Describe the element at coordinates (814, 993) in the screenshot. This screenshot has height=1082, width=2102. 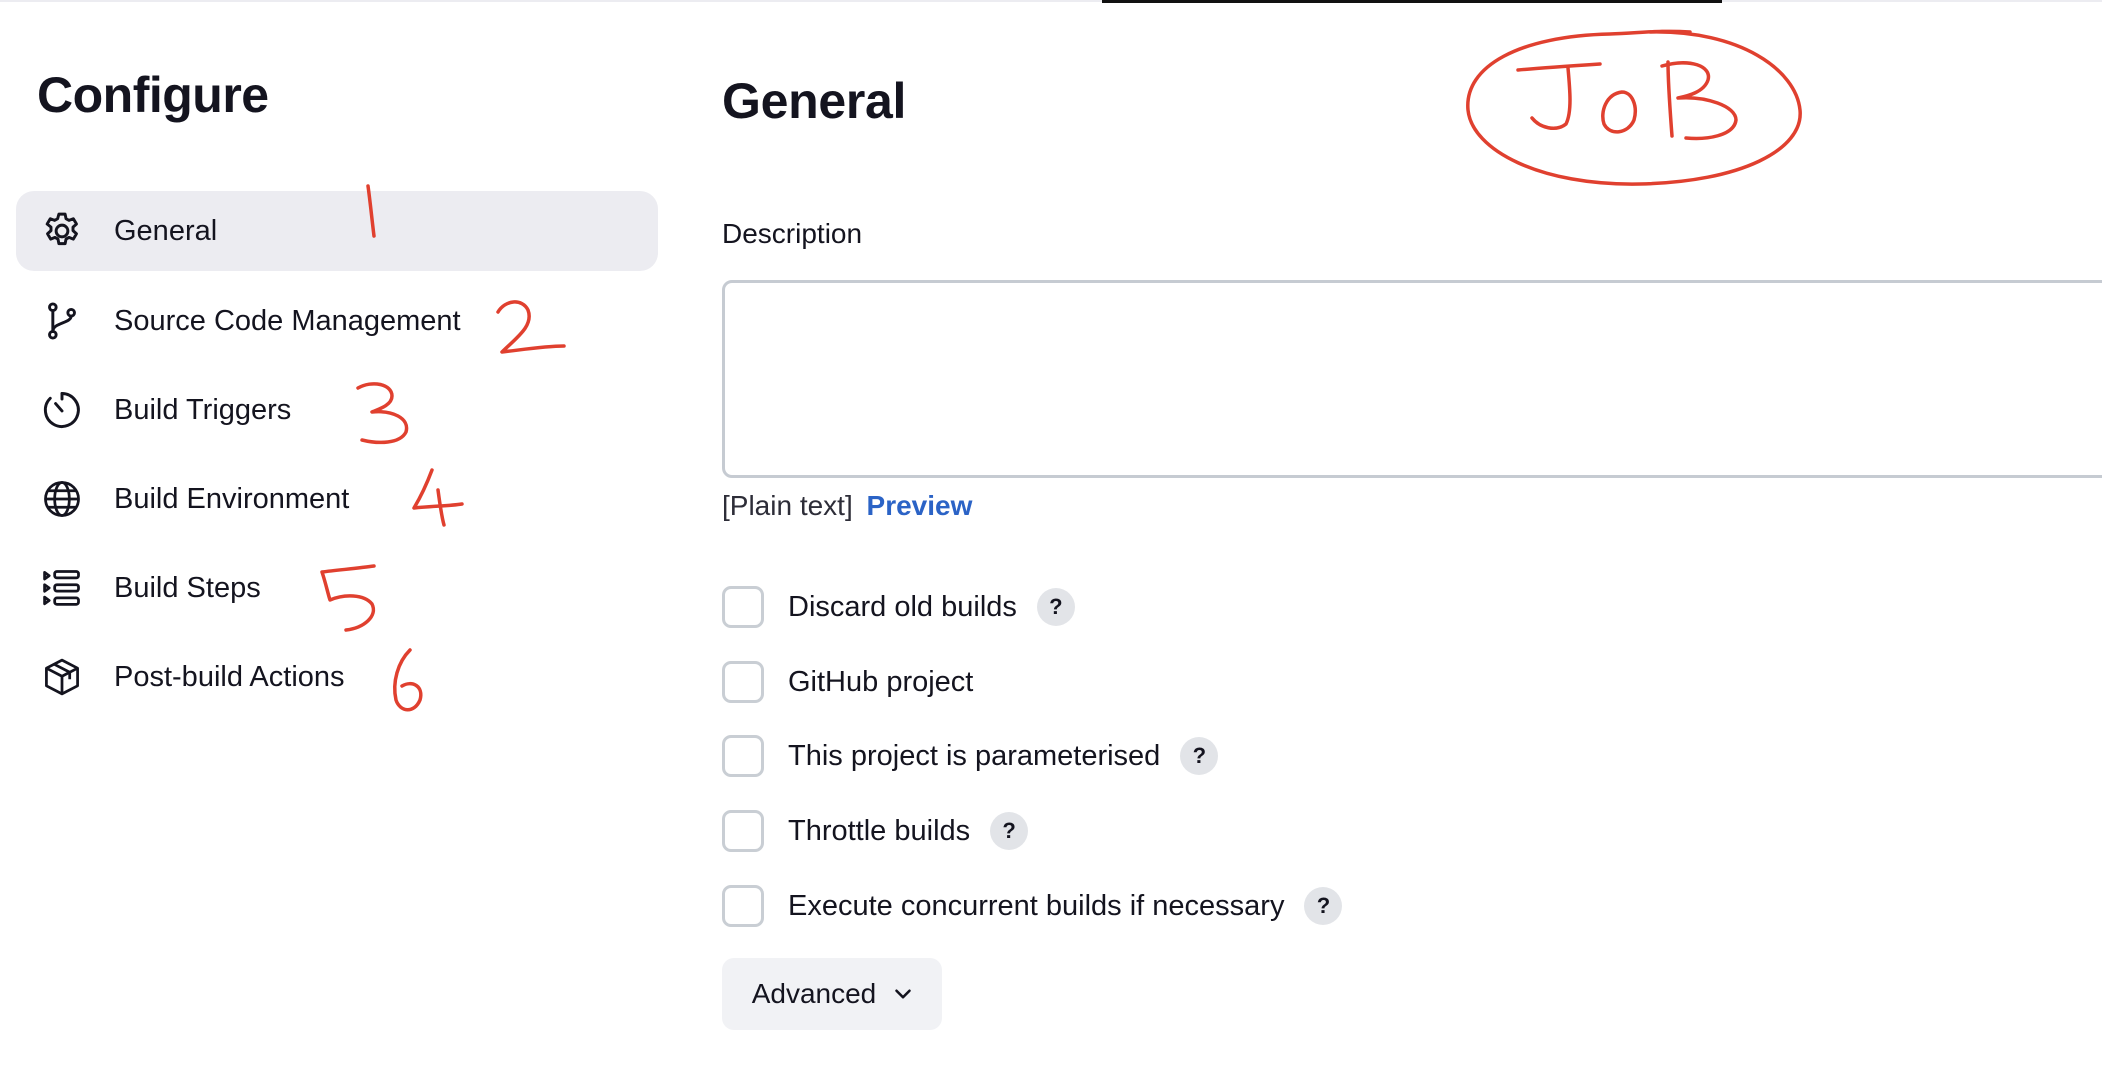
I see `advanced-label: Advanced` at that location.